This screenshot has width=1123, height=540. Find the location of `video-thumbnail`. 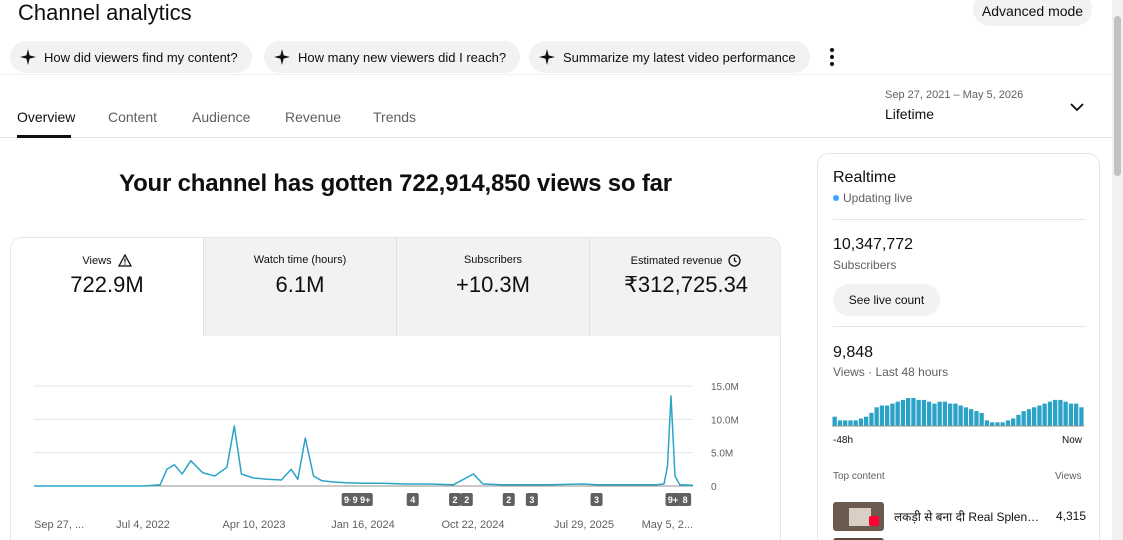

video-thumbnail is located at coordinates (858, 516).